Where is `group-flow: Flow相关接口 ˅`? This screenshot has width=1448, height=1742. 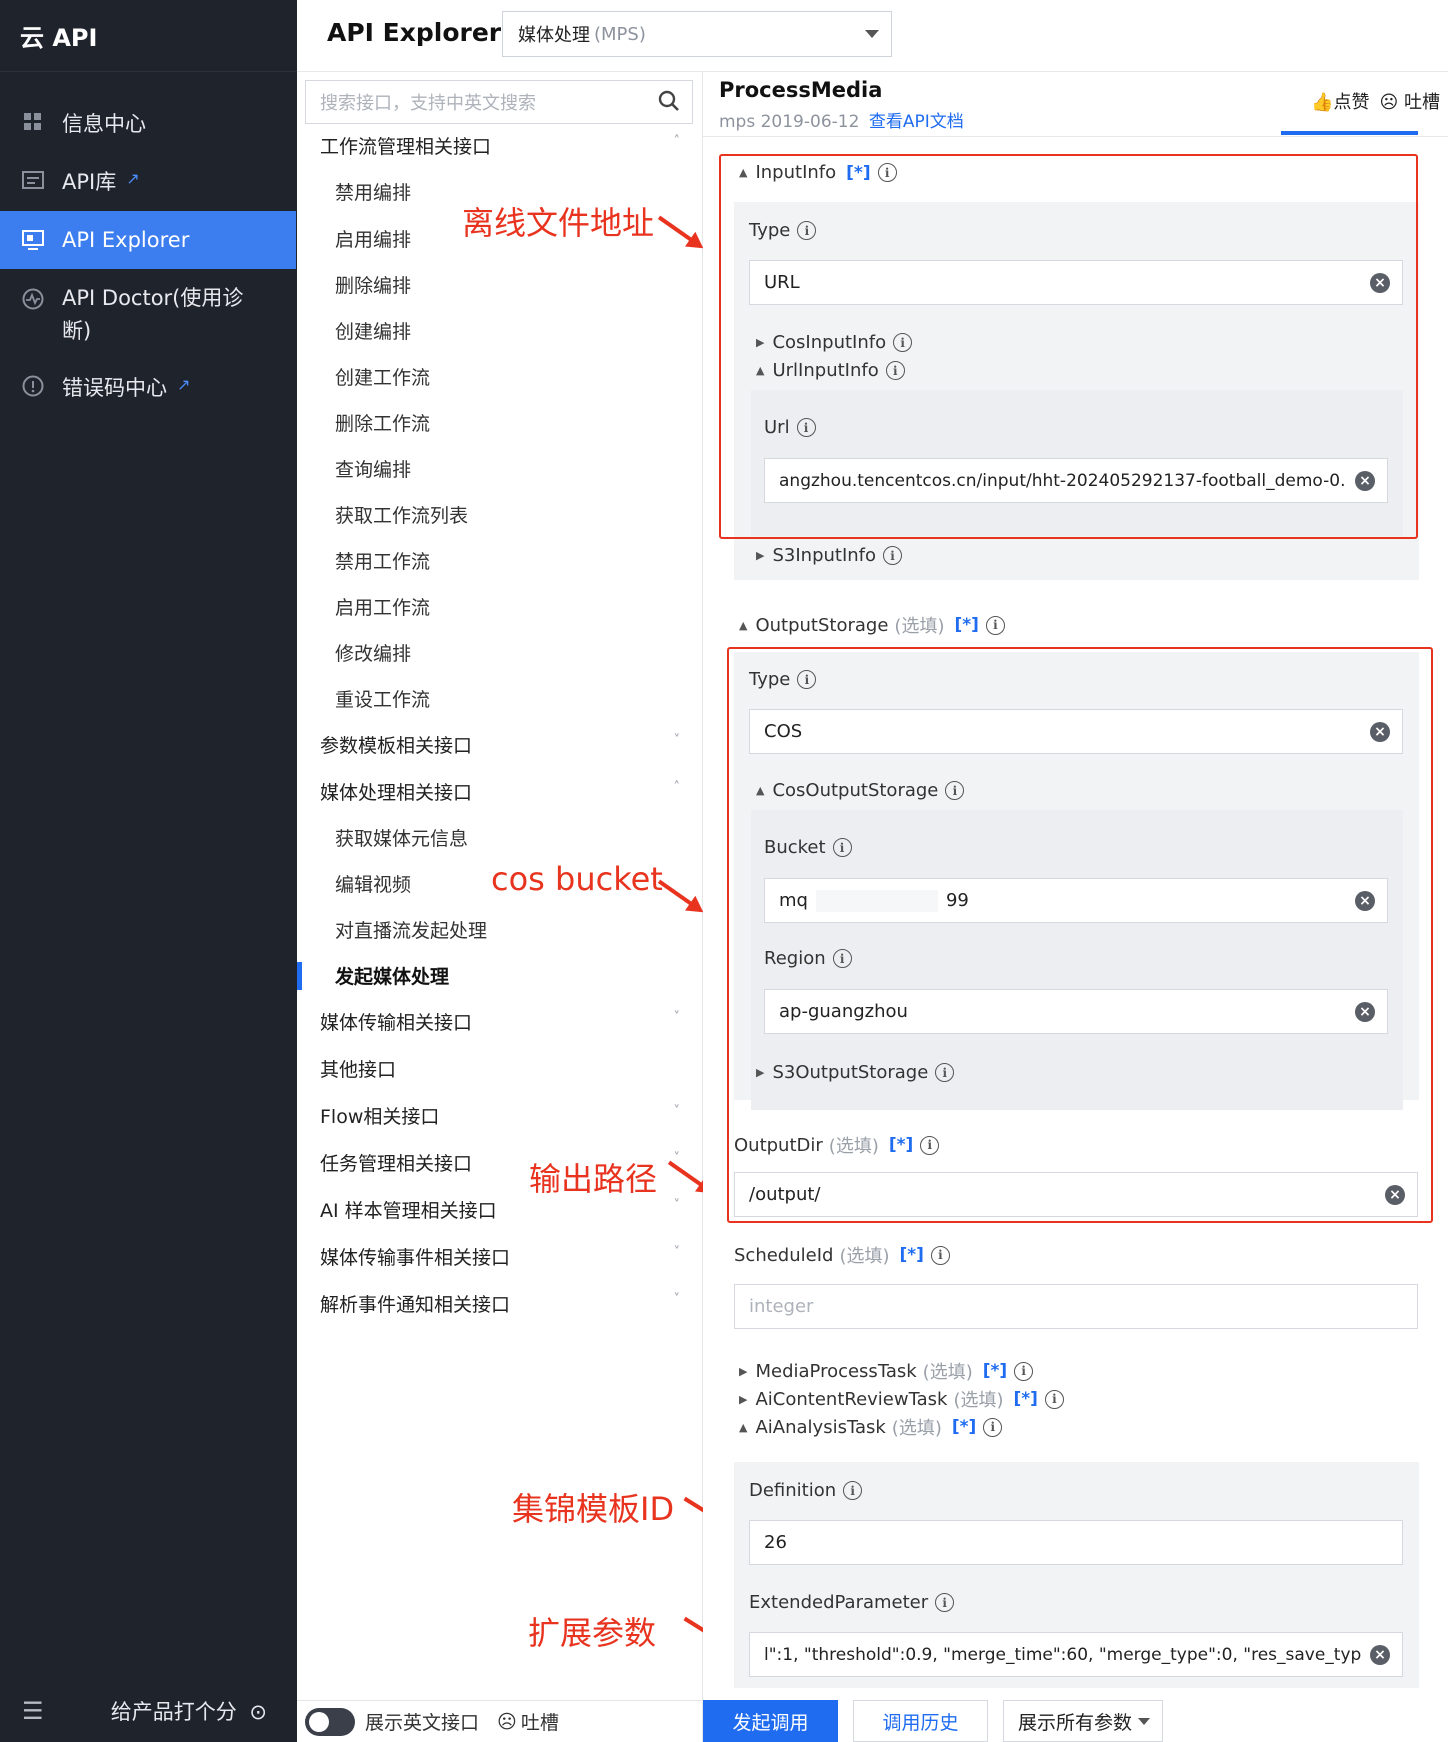 group-flow: Flow相关接口 ˅ is located at coordinates (500, 1115).